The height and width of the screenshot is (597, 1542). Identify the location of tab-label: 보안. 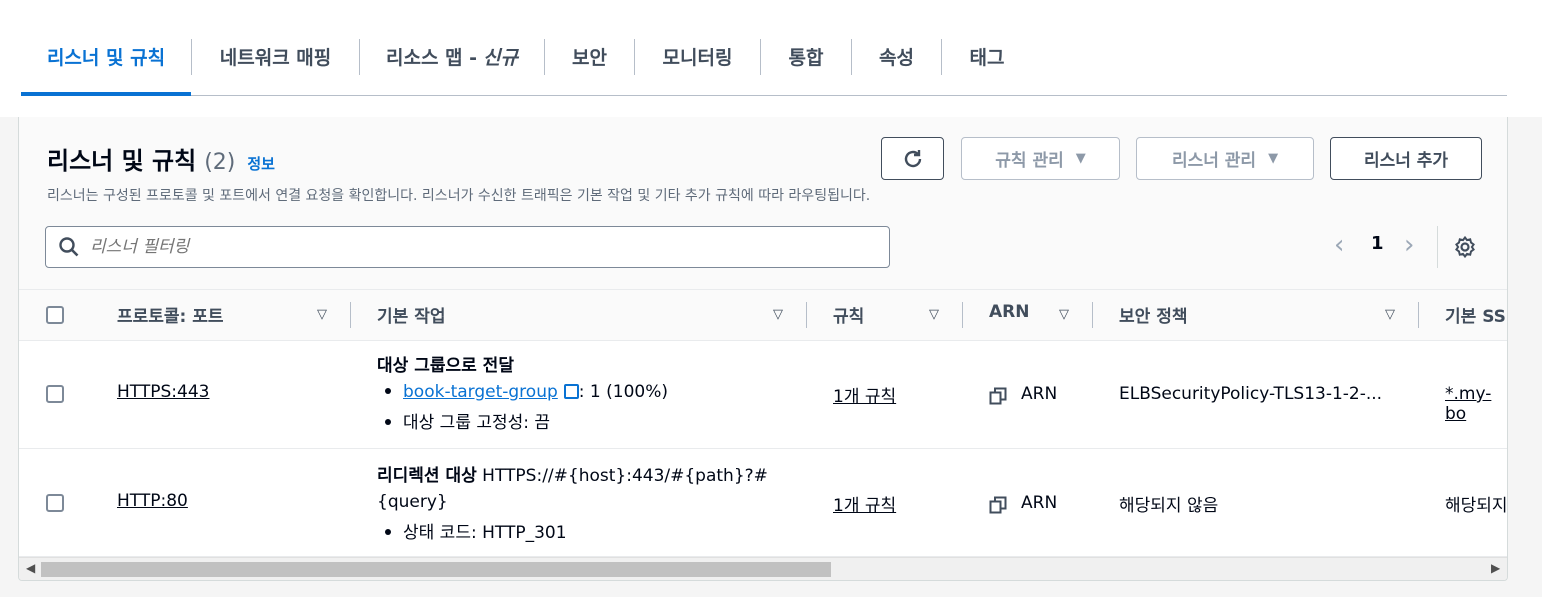
(589, 58).